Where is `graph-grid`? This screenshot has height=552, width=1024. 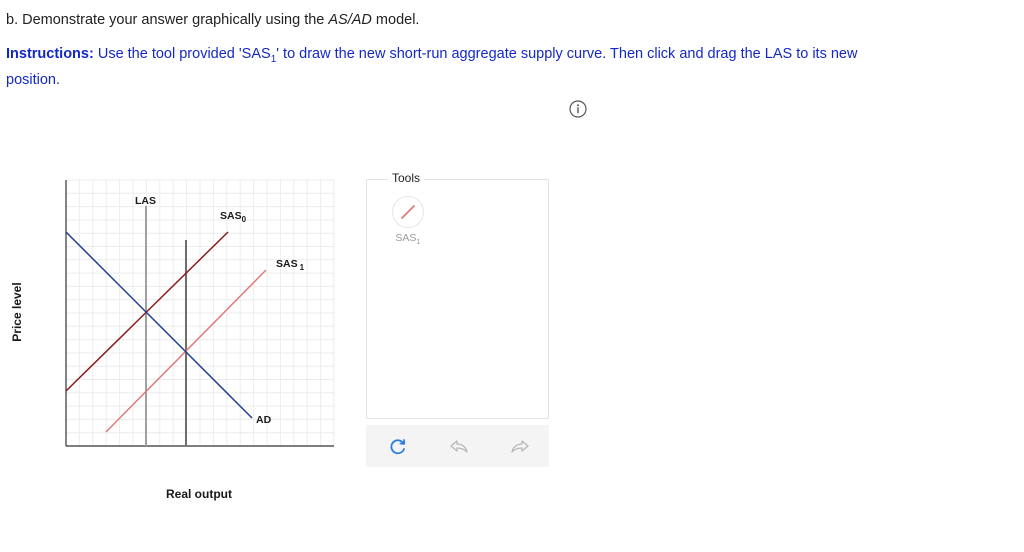 graph-grid is located at coordinates (200, 312).